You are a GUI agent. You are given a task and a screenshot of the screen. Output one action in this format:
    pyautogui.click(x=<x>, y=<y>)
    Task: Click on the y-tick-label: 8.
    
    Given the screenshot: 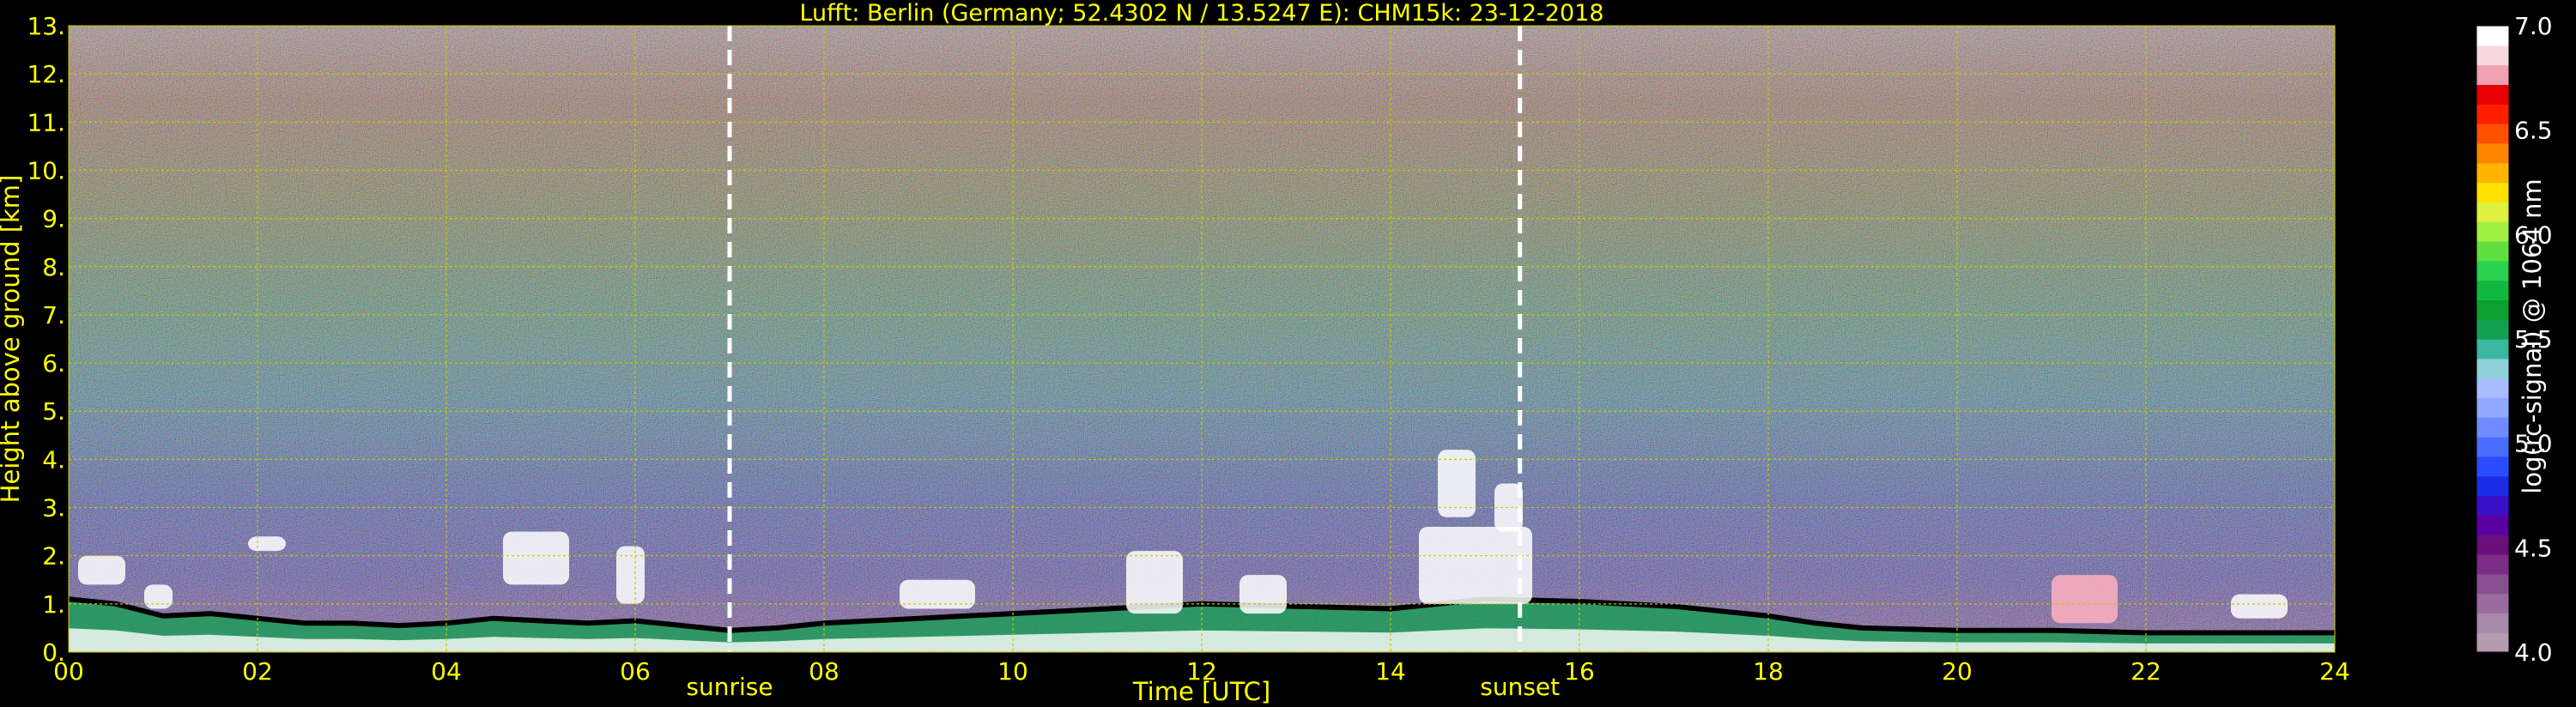 What is the action you would take?
    pyautogui.click(x=53, y=267)
    